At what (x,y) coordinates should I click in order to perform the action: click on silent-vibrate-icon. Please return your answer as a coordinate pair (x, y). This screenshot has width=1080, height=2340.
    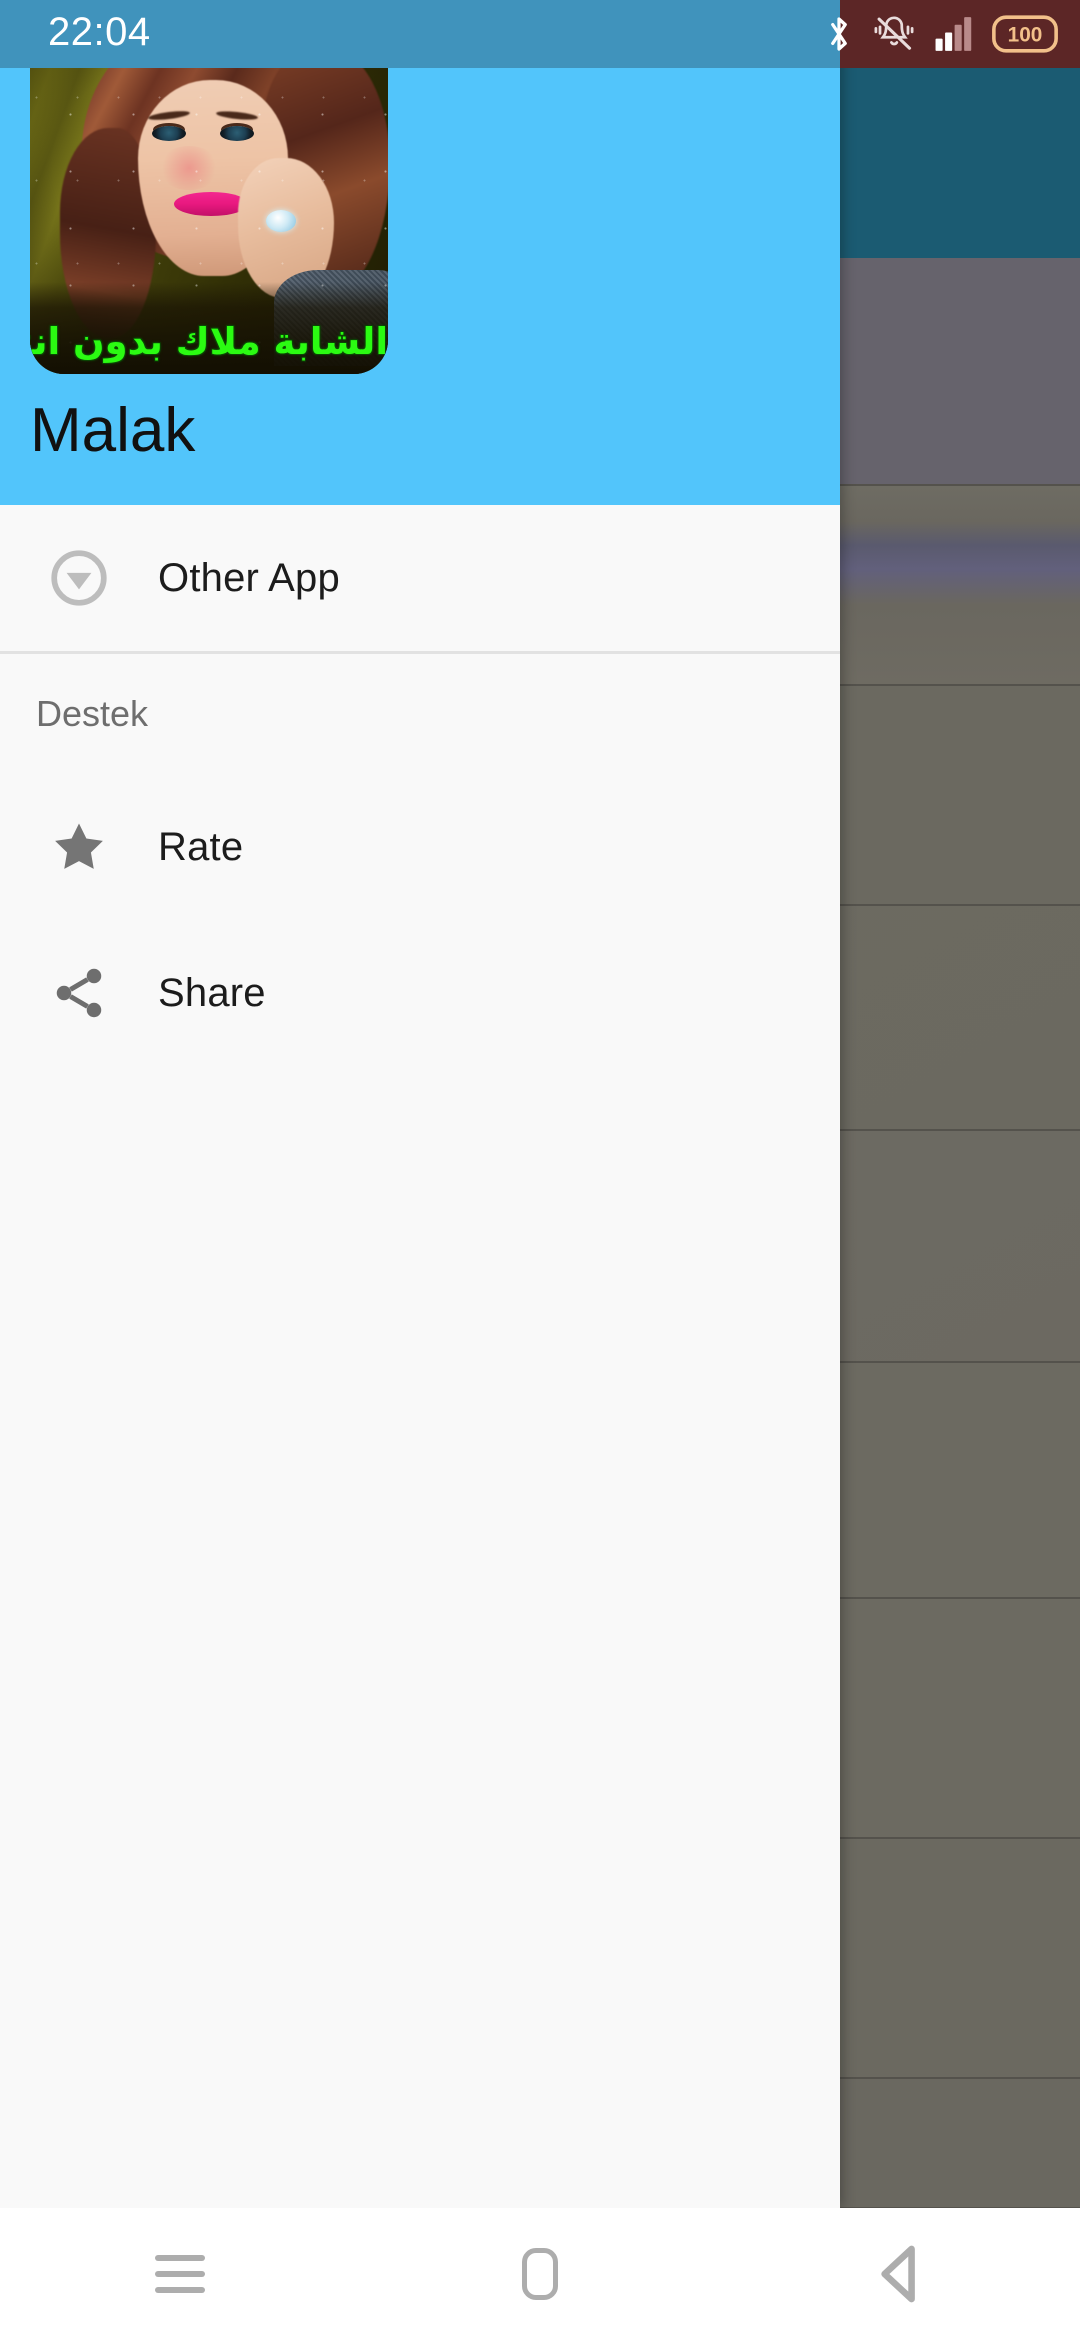
    Looking at the image, I should click on (894, 33).